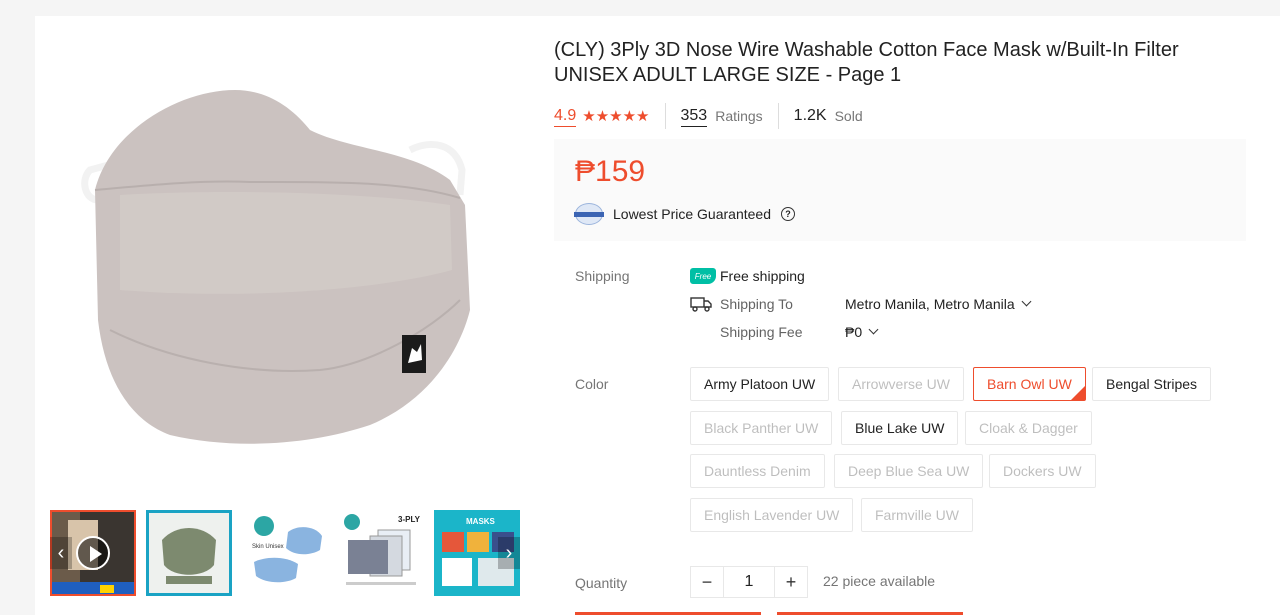  What do you see at coordinates (761, 428) in the screenshot?
I see `color-option-black-panther: Black Panther UW` at bounding box center [761, 428].